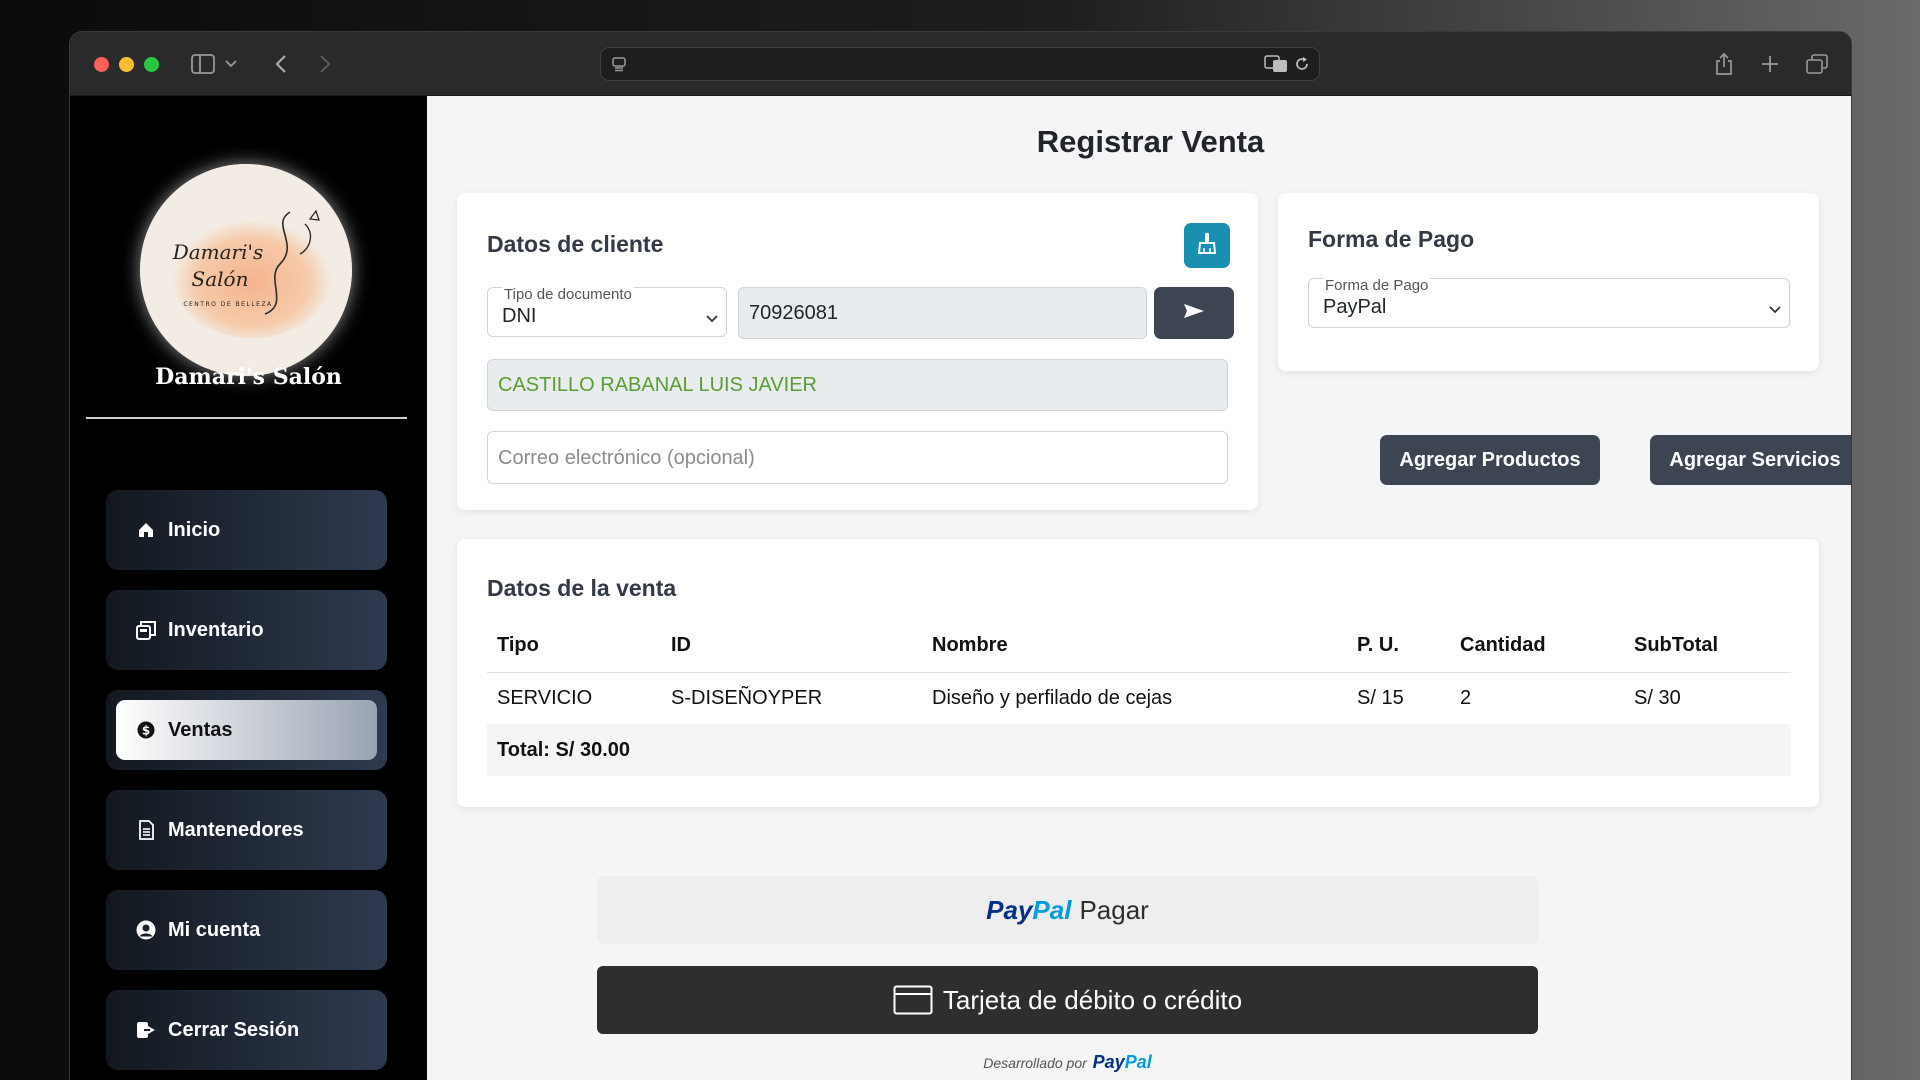 This screenshot has height=1080, width=1920. I want to click on sidebar-item-label: Mi cuenta, so click(214, 929).